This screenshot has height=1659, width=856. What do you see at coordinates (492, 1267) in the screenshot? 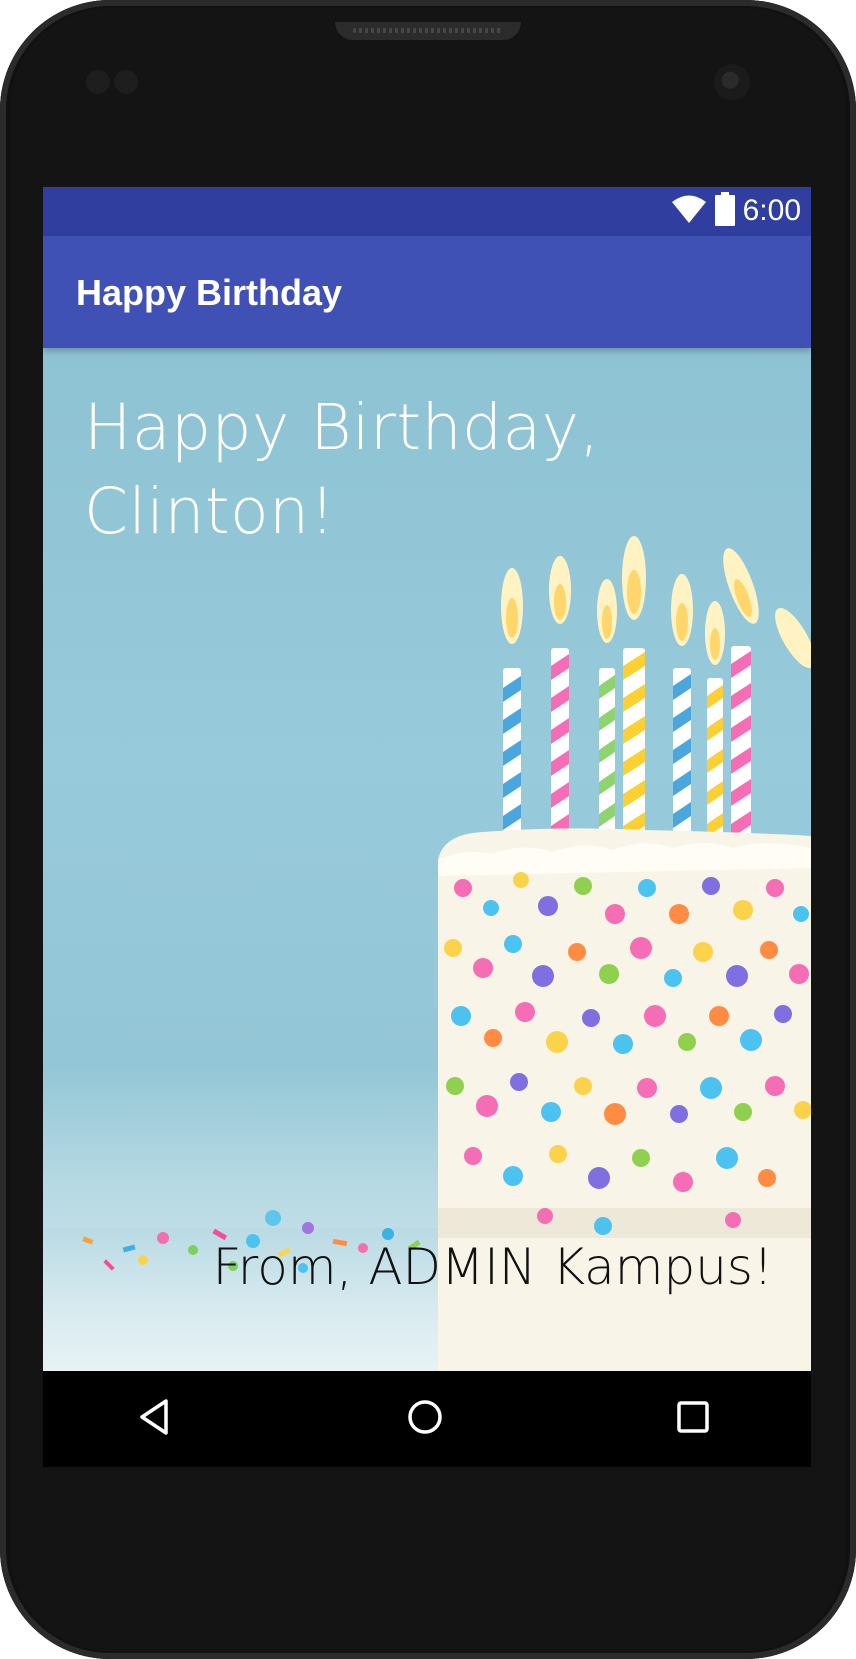
I see `signature-text: From, ADMIN Kampus!` at bounding box center [492, 1267].